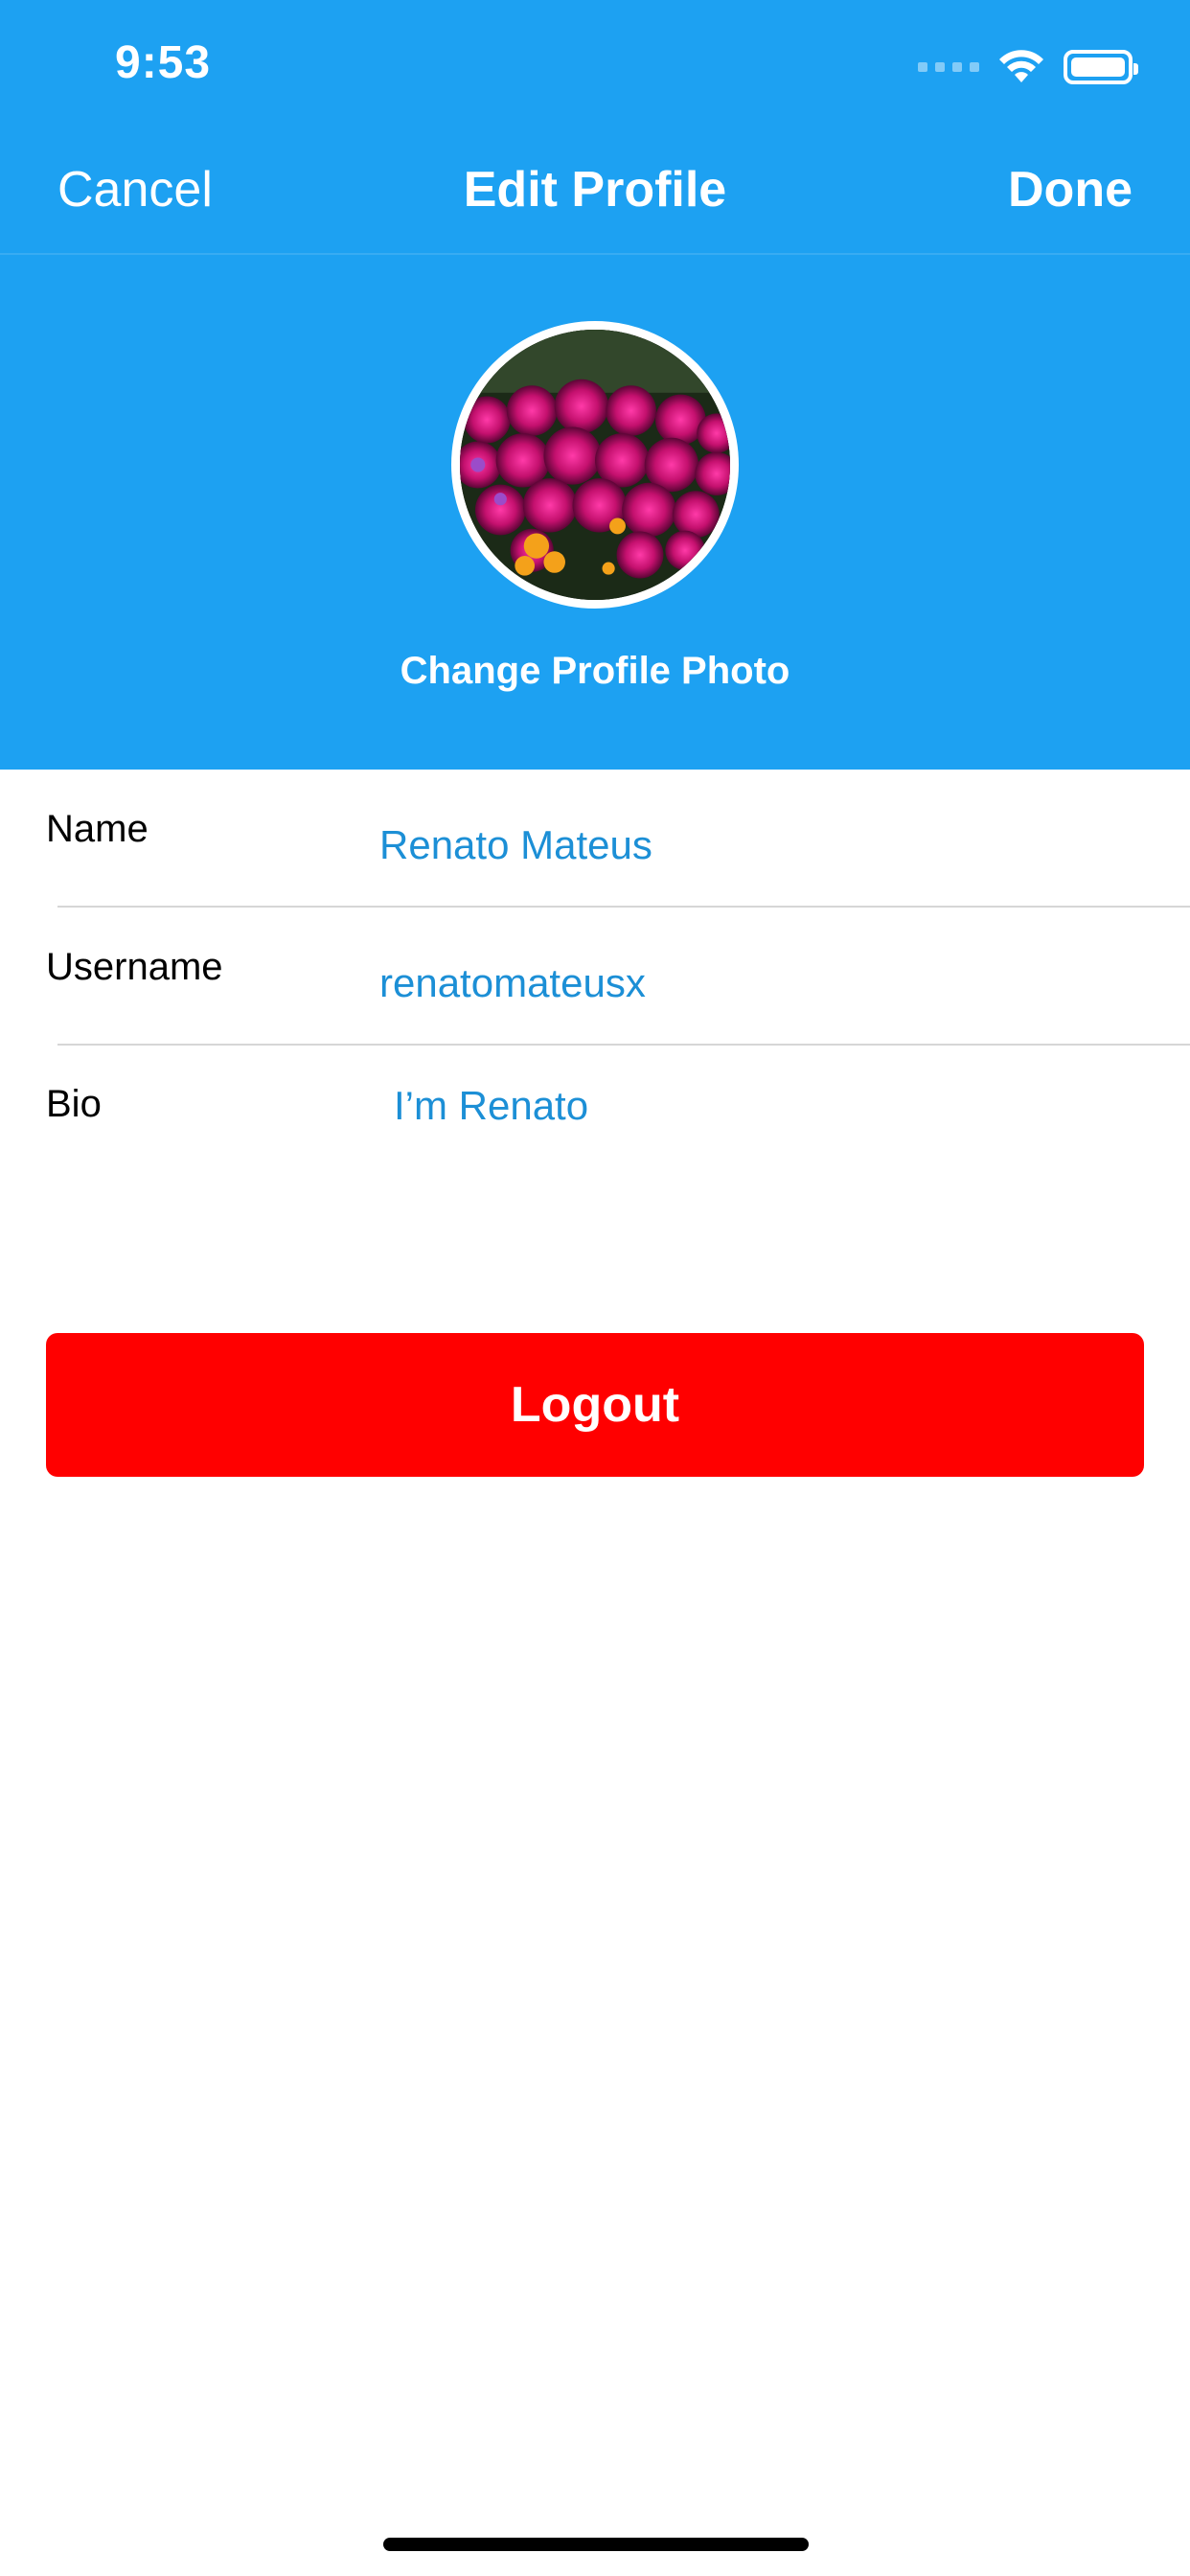 The height and width of the screenshot is (2576, 1190). I want to click on cellular-signal-icon, so click(949, 67).